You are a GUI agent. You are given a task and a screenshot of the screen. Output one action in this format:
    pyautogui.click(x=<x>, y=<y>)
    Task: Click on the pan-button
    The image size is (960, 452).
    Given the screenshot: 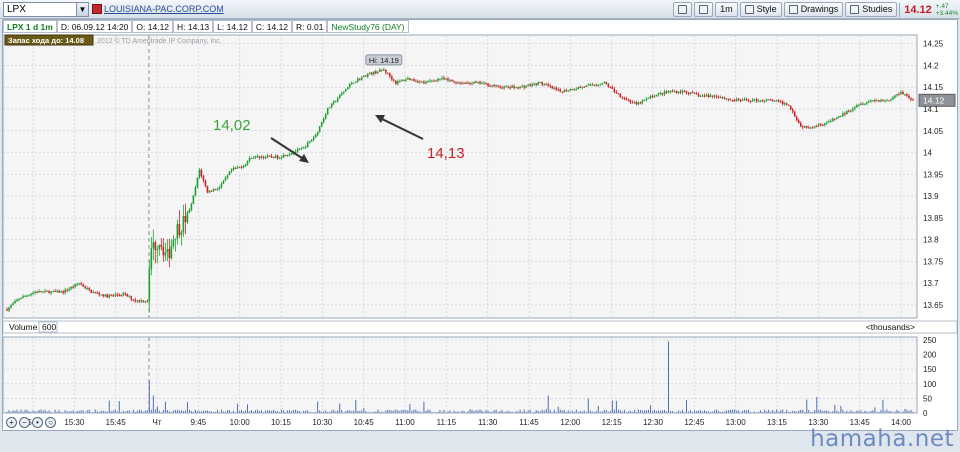 What is the action you would take?
    pyautogui.click(x=703, y=9)
    